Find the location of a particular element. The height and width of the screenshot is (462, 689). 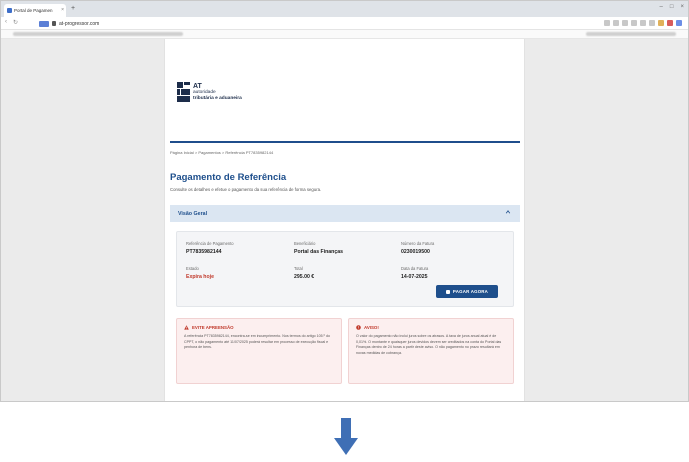

site-badge-icon is located at coordinates (44, 23).